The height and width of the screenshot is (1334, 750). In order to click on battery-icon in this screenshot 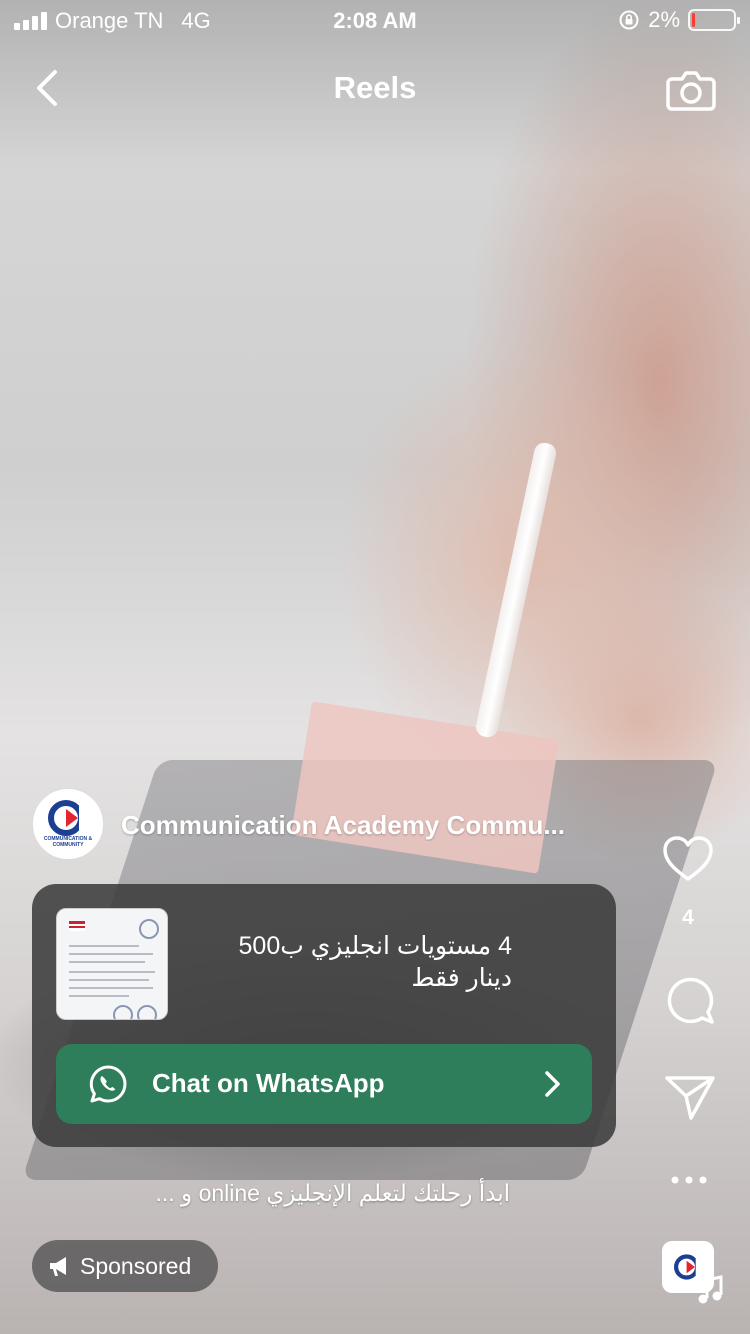, I will do `click(714, 20)`.